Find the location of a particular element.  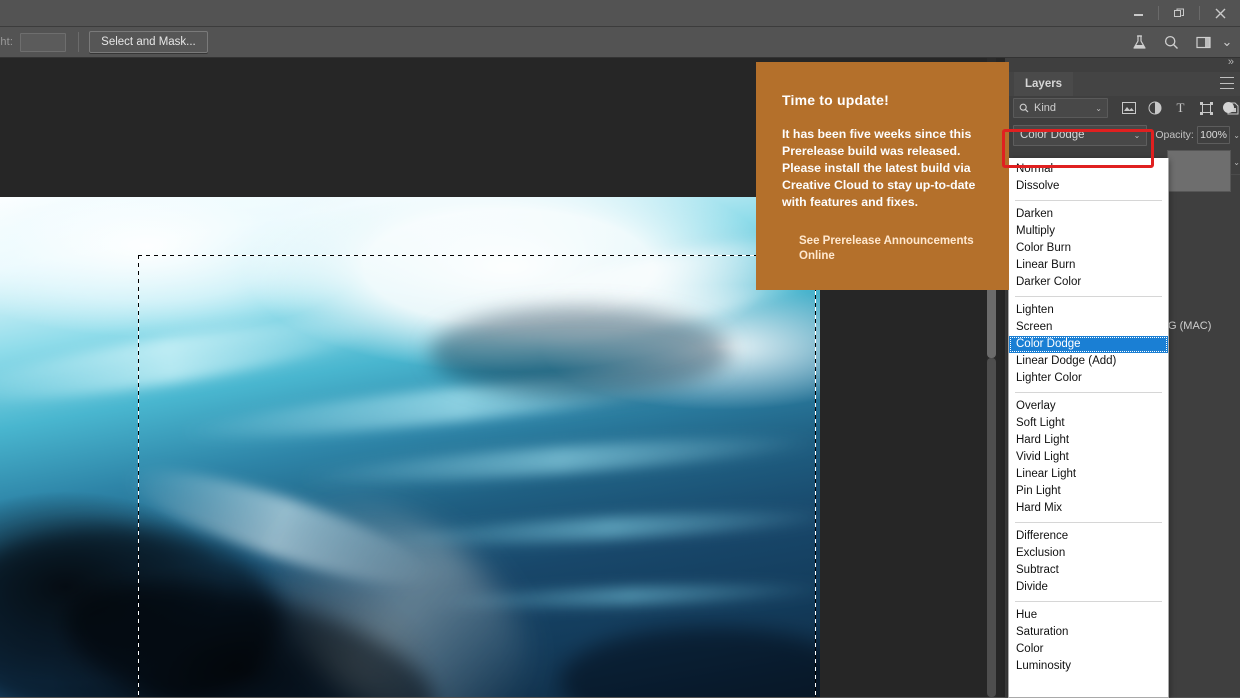

adjustment-layer-filter-icon is located at coordinates (1154, 108).